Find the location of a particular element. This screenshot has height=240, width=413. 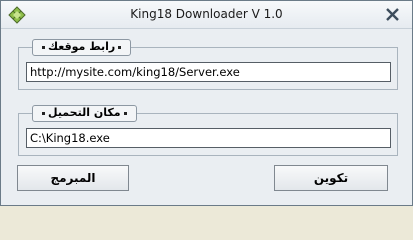

window-title: King18 Downloader V 1.0 is located at coordinates (206, 14).